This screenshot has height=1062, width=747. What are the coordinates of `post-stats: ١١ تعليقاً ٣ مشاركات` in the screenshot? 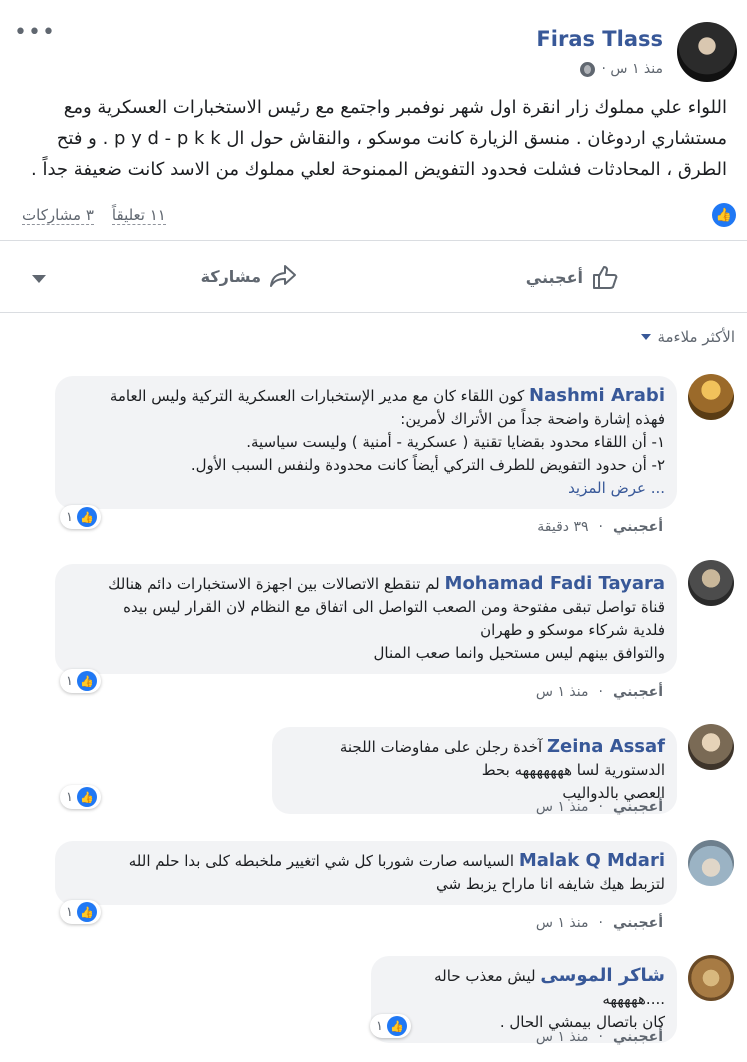 It's located at (94, 215).